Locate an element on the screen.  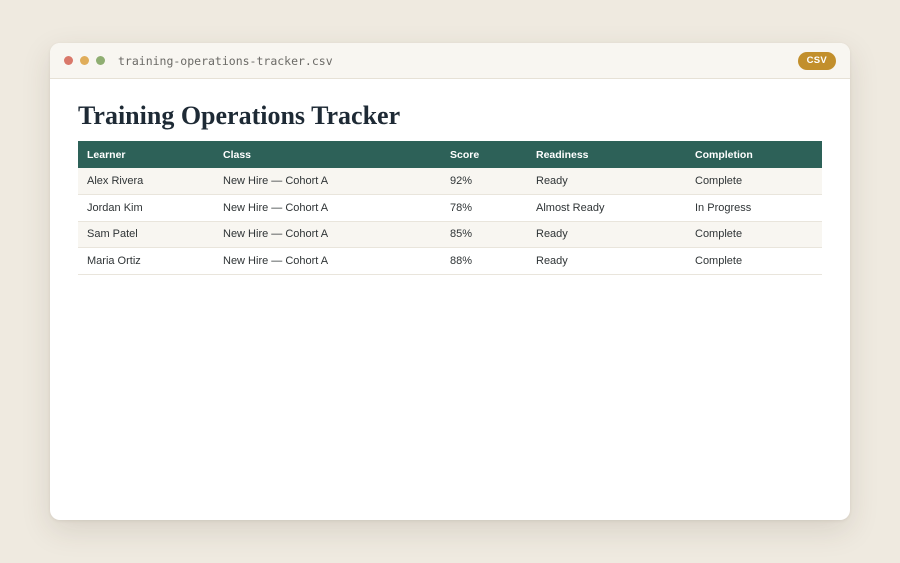
cell-completion: In Progress is located at coordinates (723, 207).